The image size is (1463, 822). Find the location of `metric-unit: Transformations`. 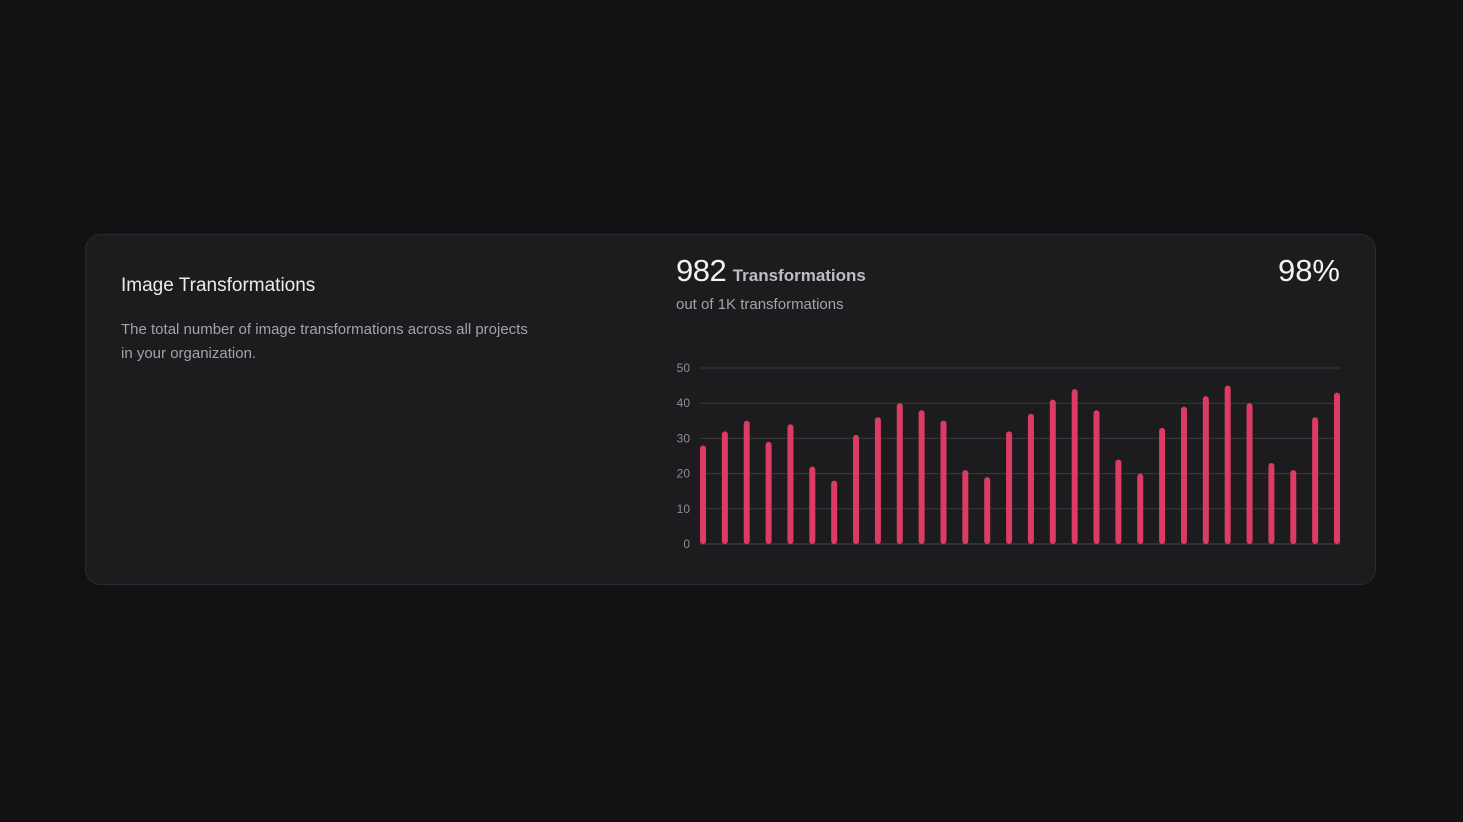

metric-unit: Transformations is located at coordinates (799, 275).